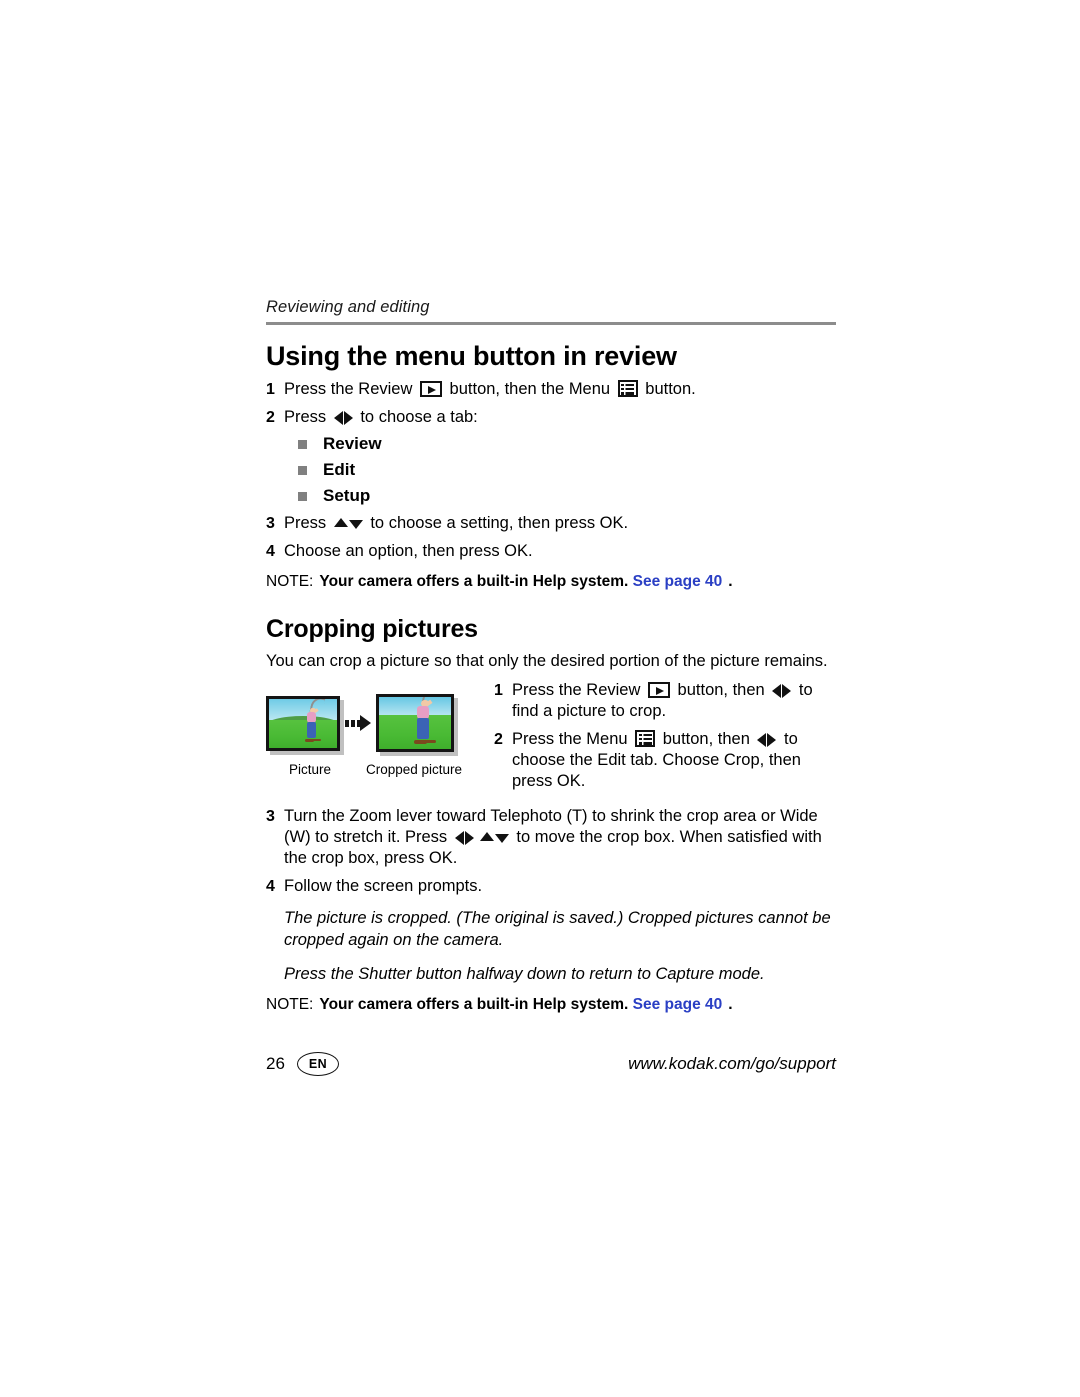 Image resolution: width=1080 pixels, height=1397 pixels. Describe the element at coordinates (383, 886) in the screenshot. I see `step-text: Follow the screen prompts.` at that location.